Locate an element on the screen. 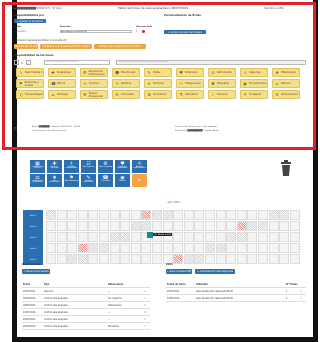 The image size is (320, 342). service-button: ⚗ Laboratorio is located at coordinates (190, 94).